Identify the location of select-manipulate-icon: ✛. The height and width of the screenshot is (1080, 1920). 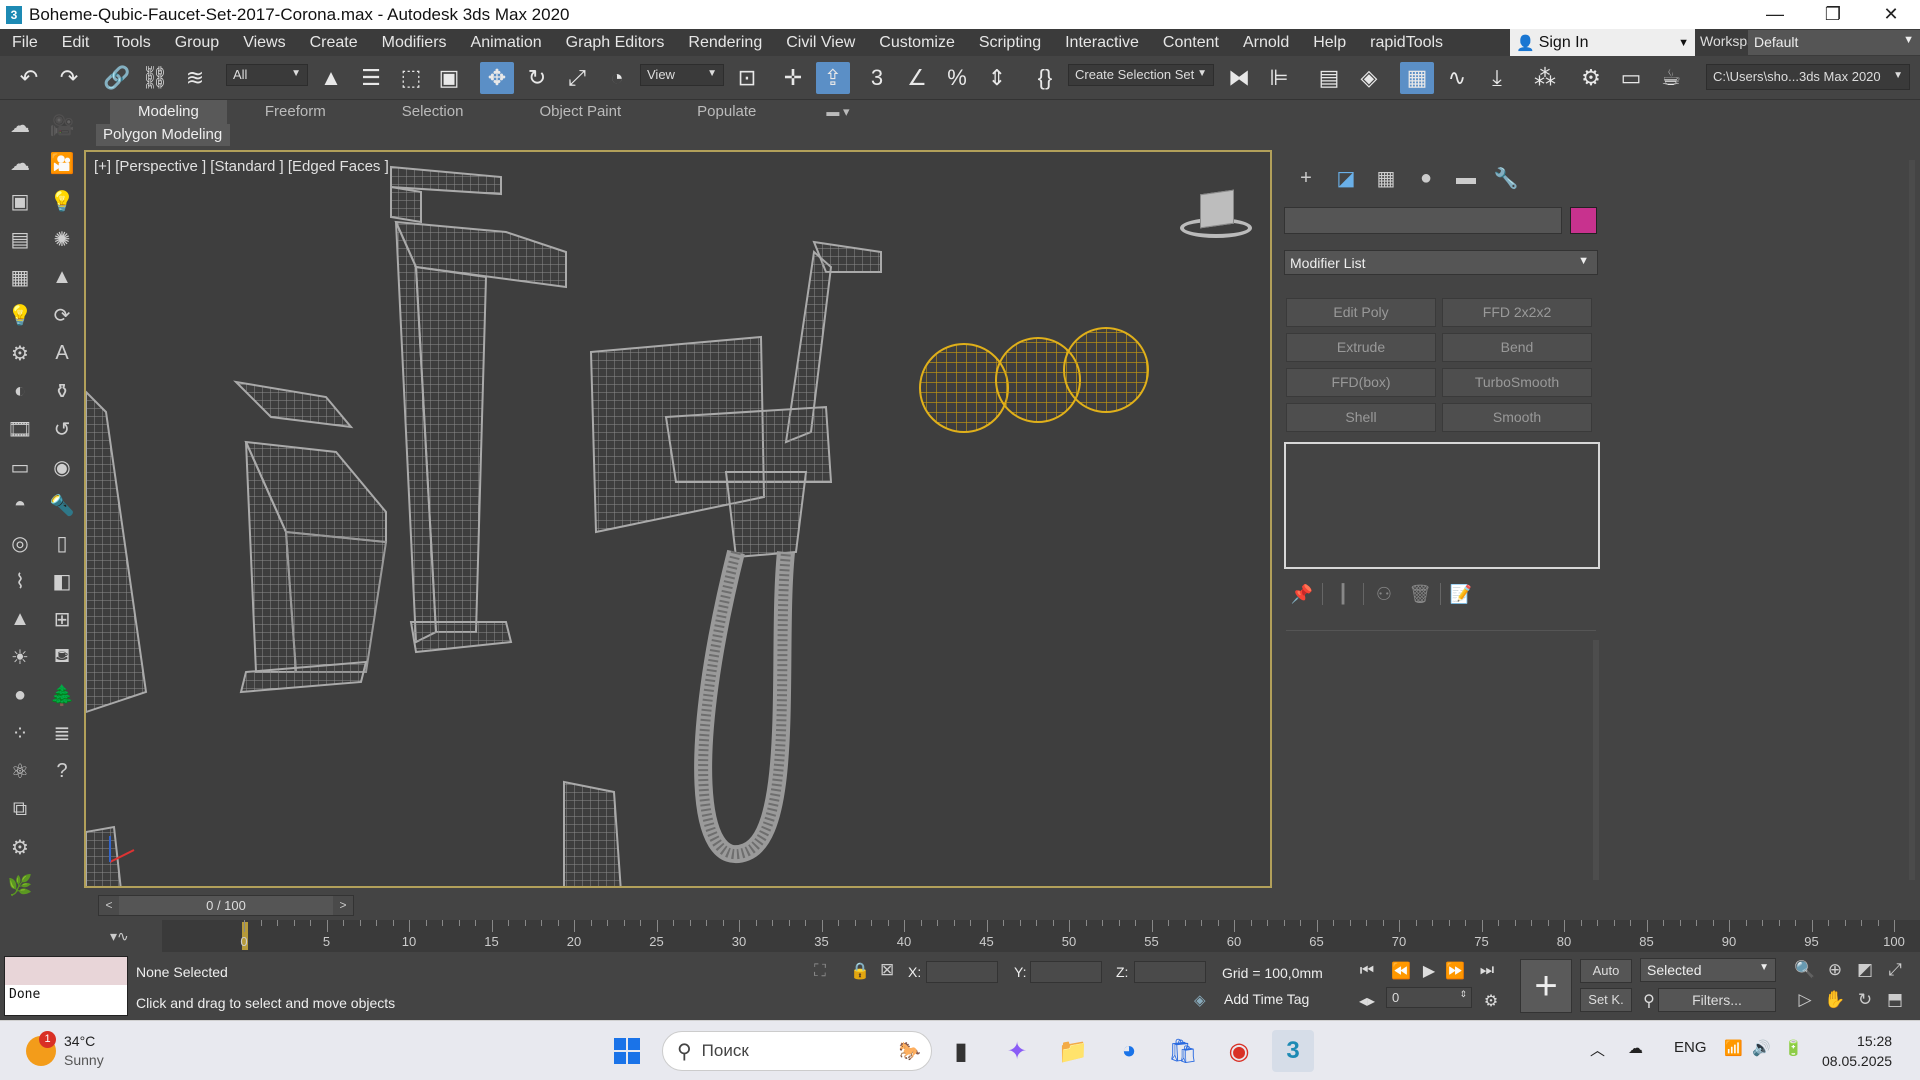
(793, 78).